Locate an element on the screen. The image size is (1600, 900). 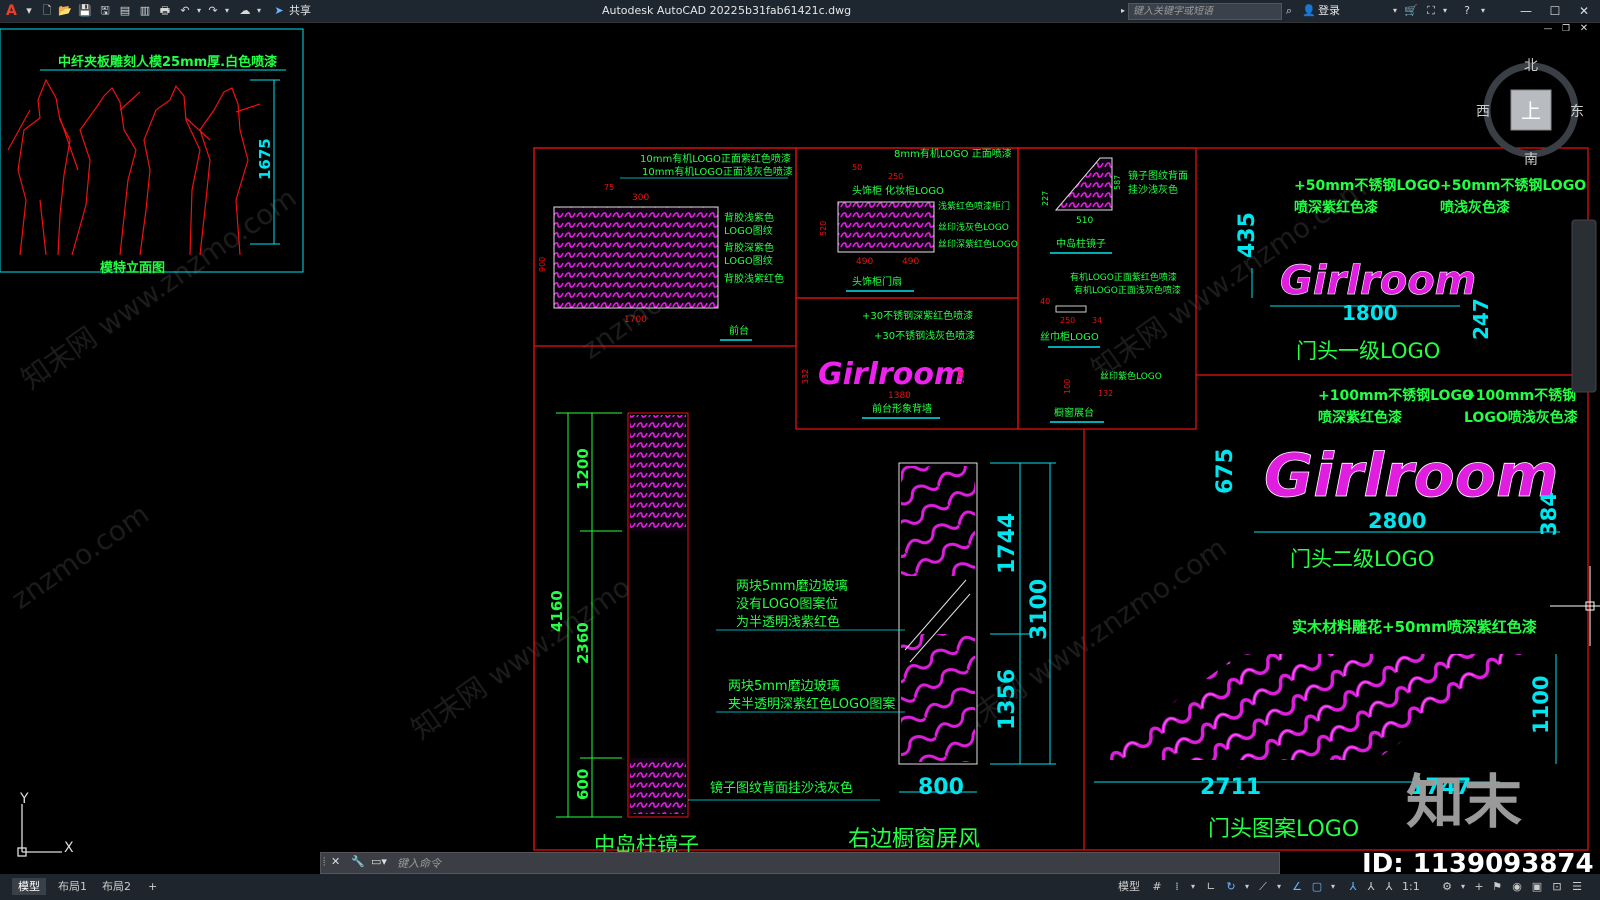
polar-icon: ↻ is located at coordinates (1231, 887).